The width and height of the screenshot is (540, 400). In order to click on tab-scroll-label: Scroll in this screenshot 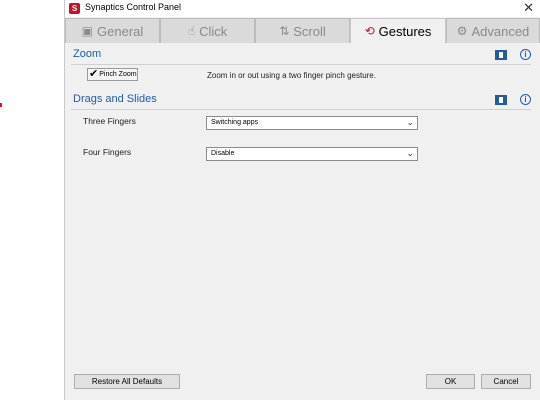, I will do `click(309, 31)`.